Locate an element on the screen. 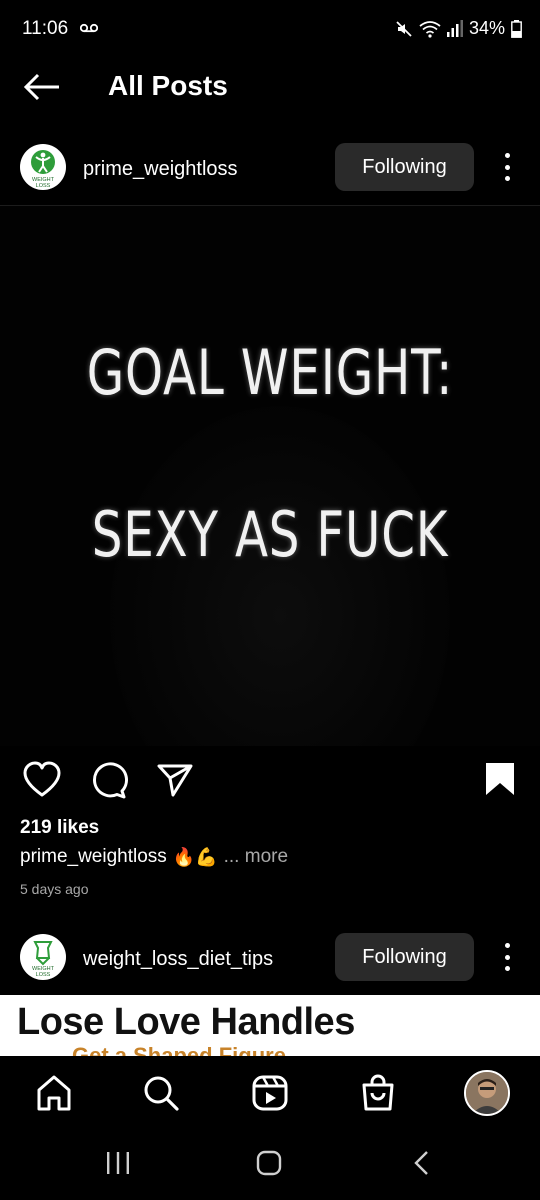  more-link: ... more is located at coordinates (256, 857).